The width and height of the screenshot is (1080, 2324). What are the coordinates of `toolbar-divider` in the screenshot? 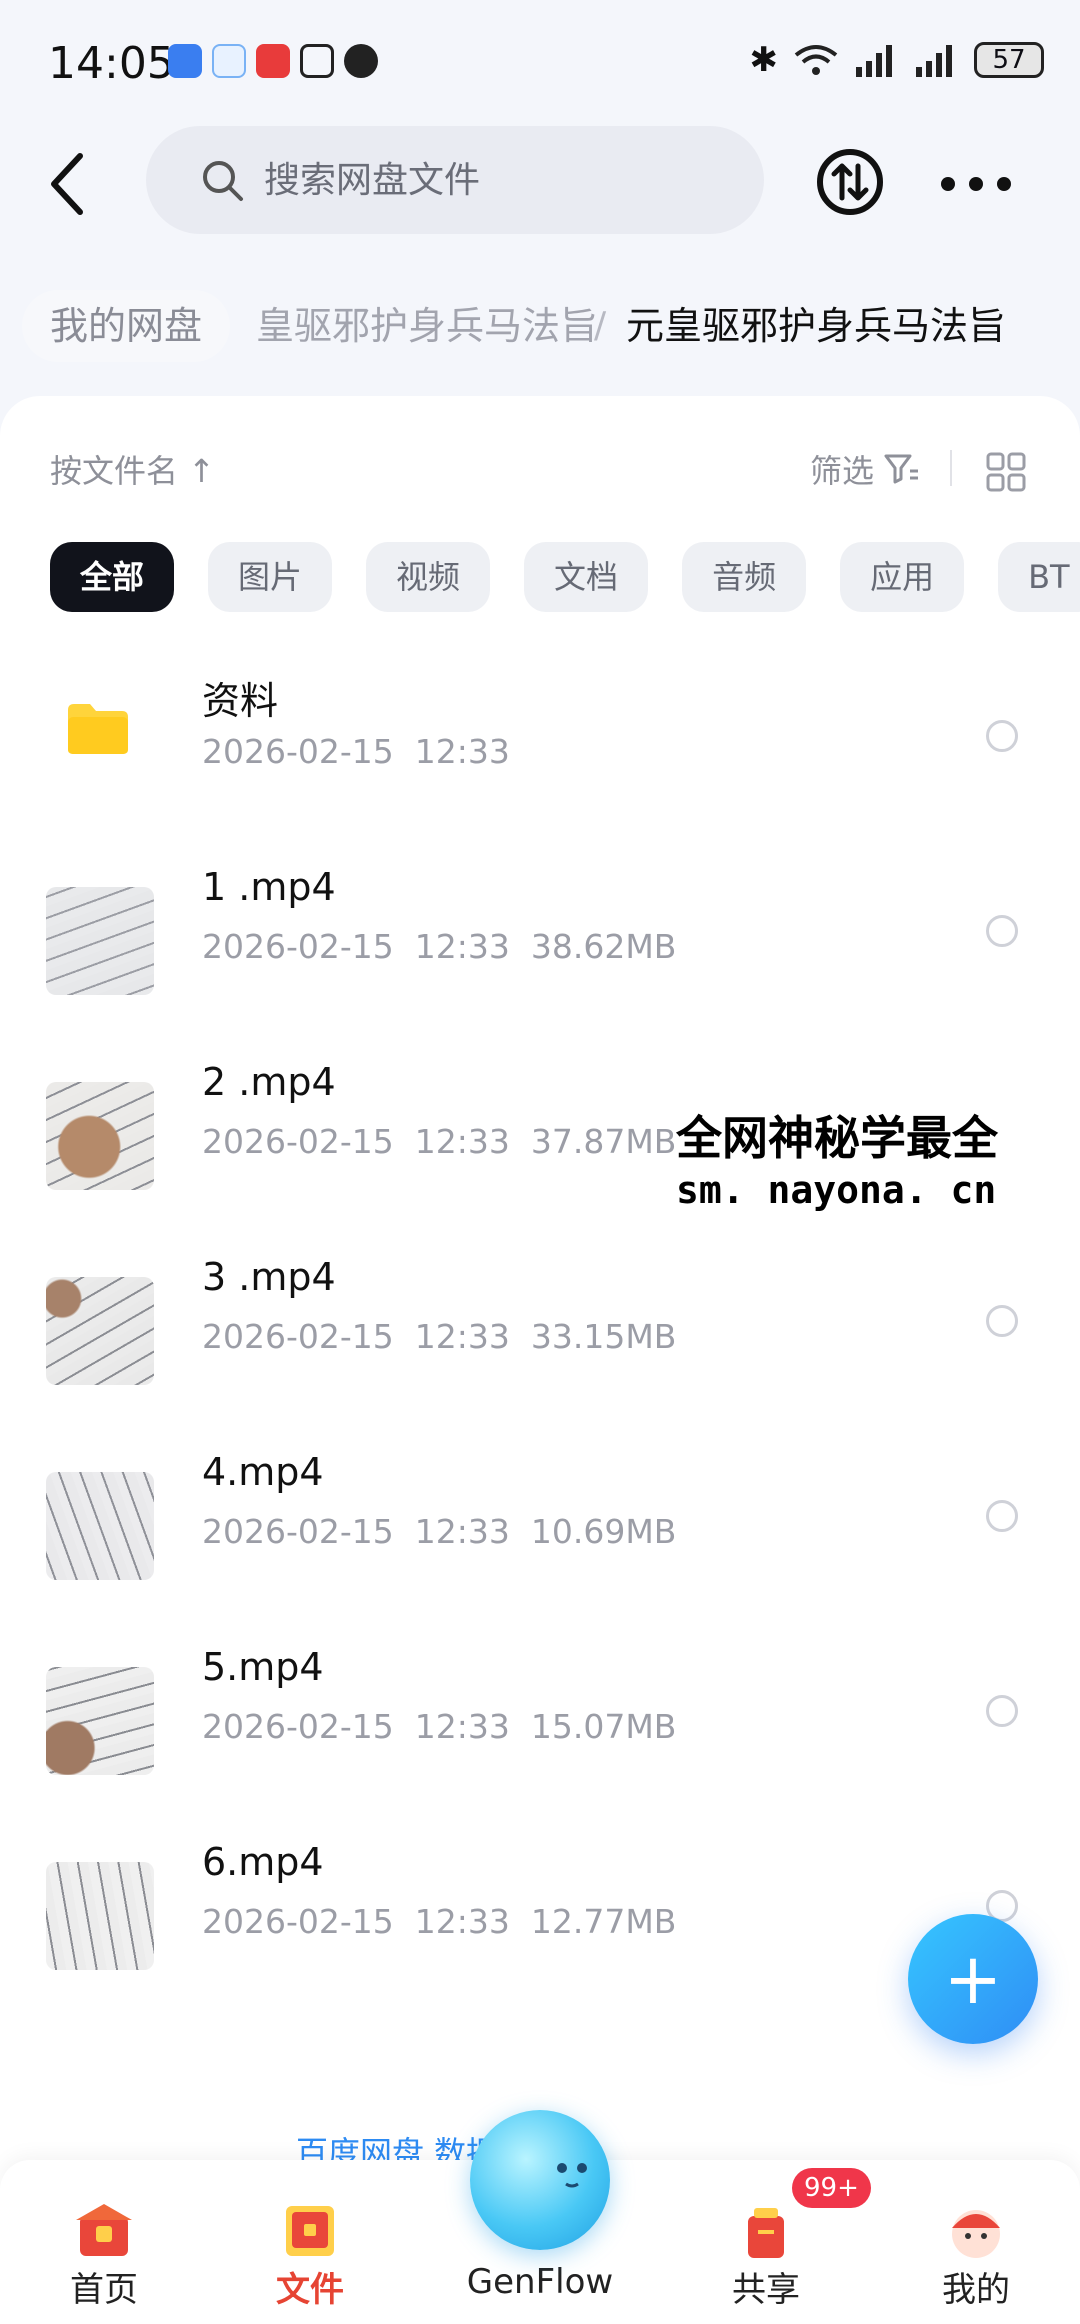 It's located at (951, 468).